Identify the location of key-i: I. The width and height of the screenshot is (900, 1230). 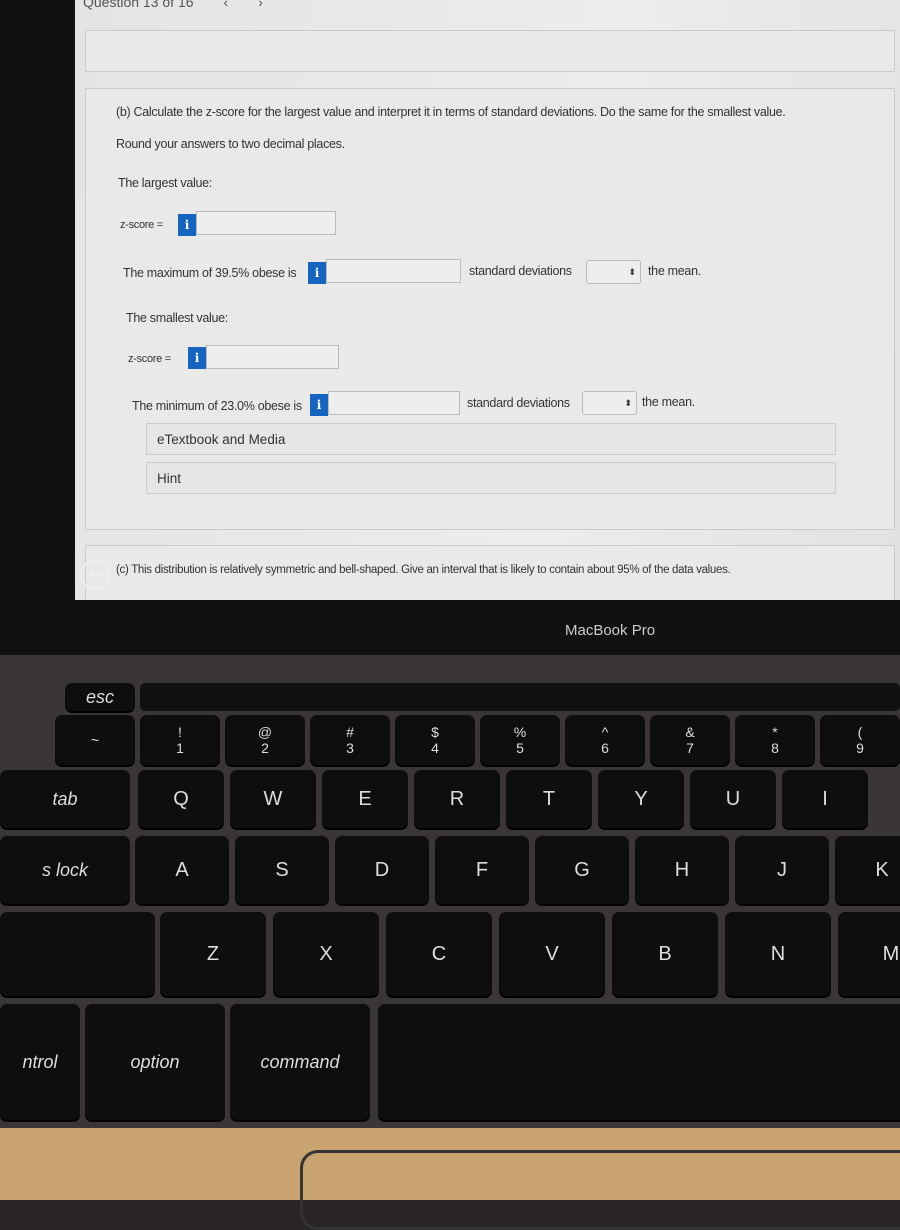
(825, 799).